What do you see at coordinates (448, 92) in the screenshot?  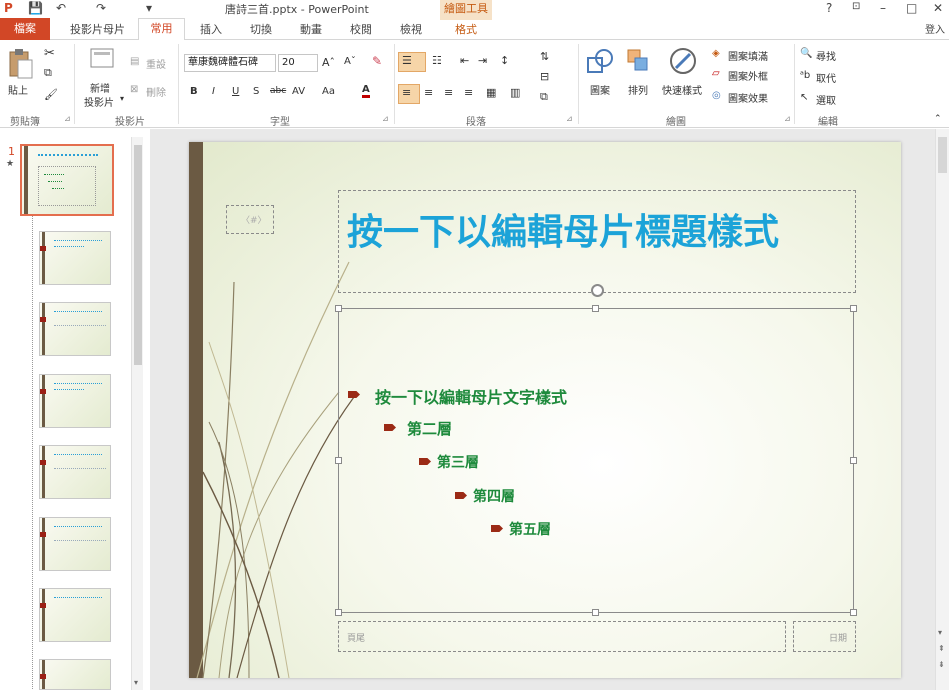 I see `align-right-icon: ≡` at bounding box center [448, 92].